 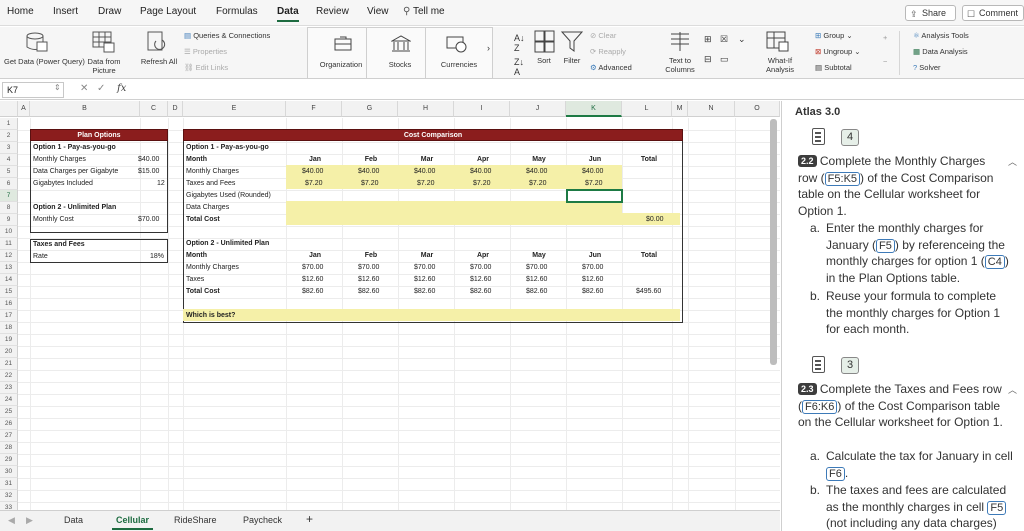 What do you see at coordinates (109, 11) in the screenshot?
I see `tab-draw: Draw` at bounding box center [109, 11].